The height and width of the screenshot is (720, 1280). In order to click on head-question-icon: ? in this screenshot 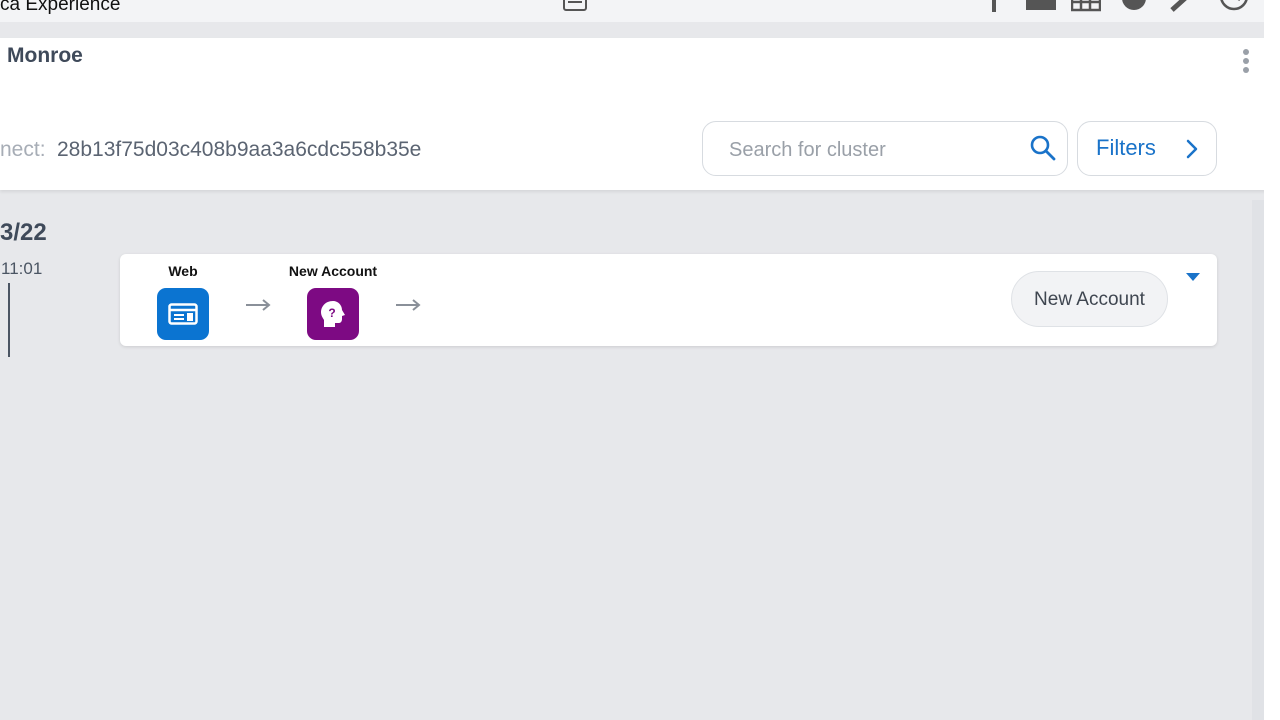, I will do `click(333, 314)`.